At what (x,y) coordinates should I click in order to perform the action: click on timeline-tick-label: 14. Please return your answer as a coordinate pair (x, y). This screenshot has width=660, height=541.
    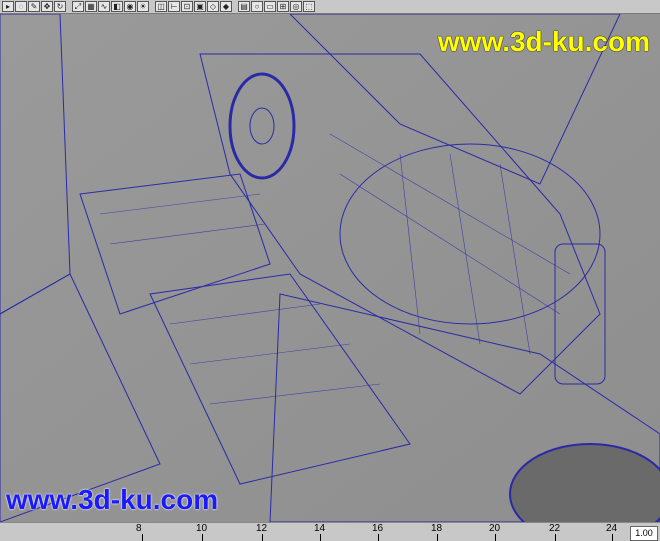
    Looking at the image, I should click on (320, 528).